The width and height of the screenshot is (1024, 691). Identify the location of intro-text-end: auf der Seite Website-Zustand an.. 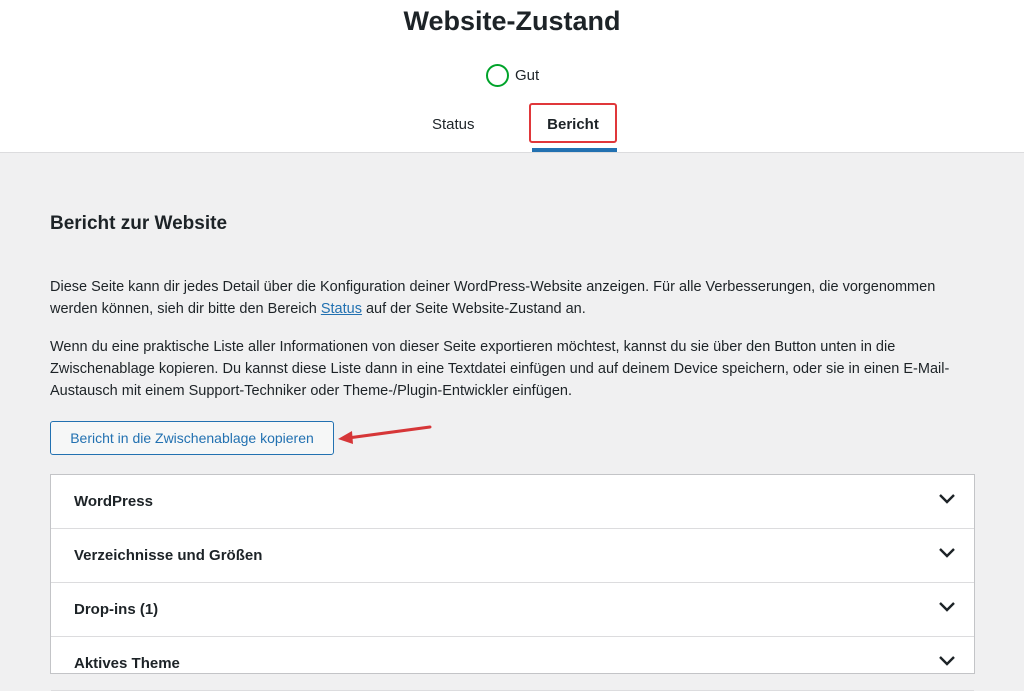
(473, 309).